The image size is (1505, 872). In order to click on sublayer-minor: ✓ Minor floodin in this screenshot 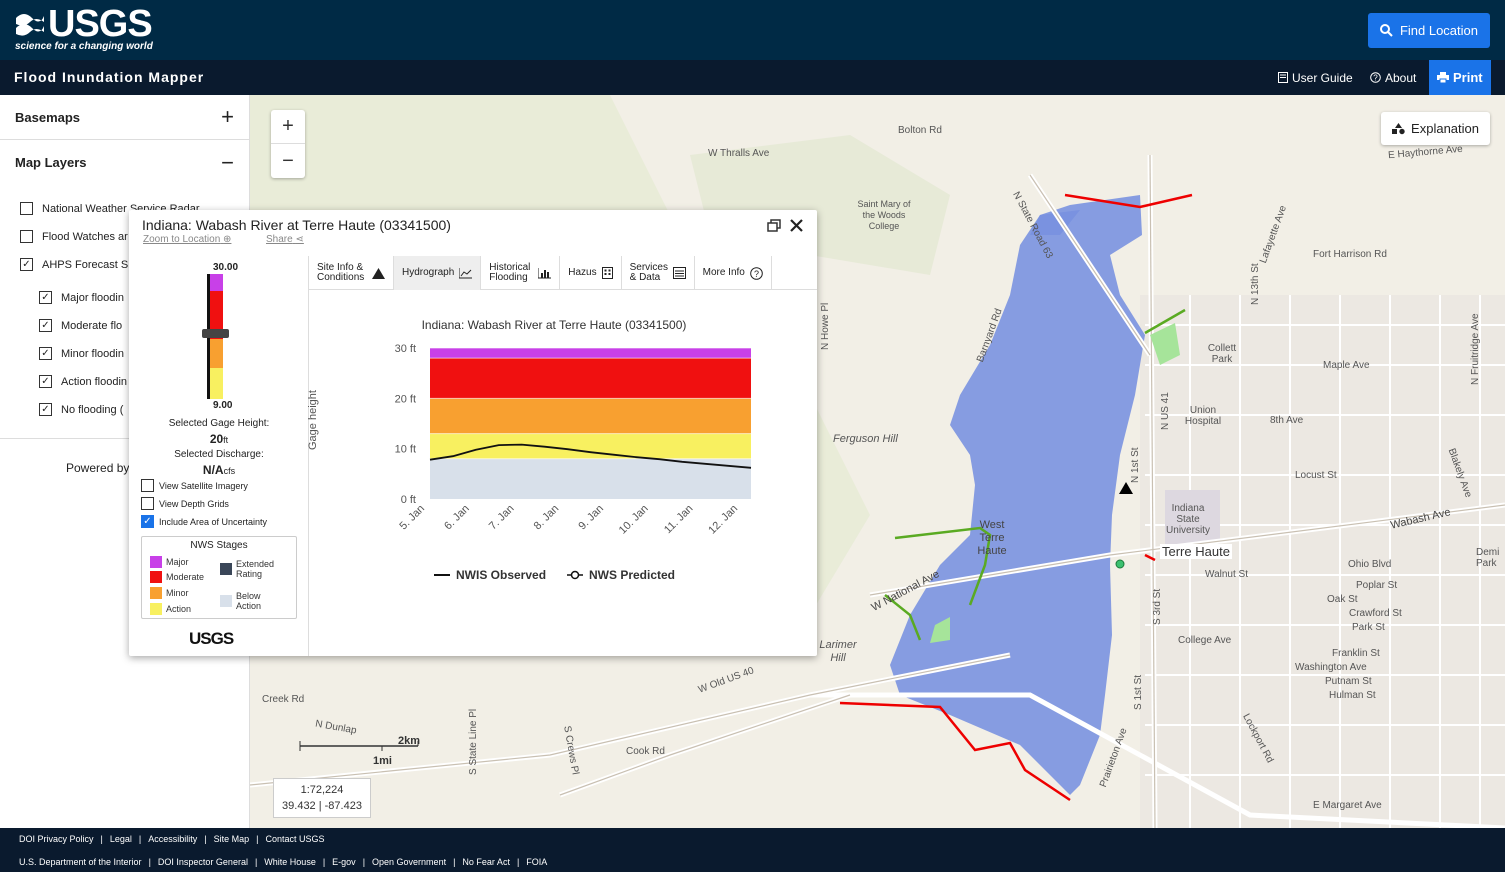, I will do `click(81, 353)`.